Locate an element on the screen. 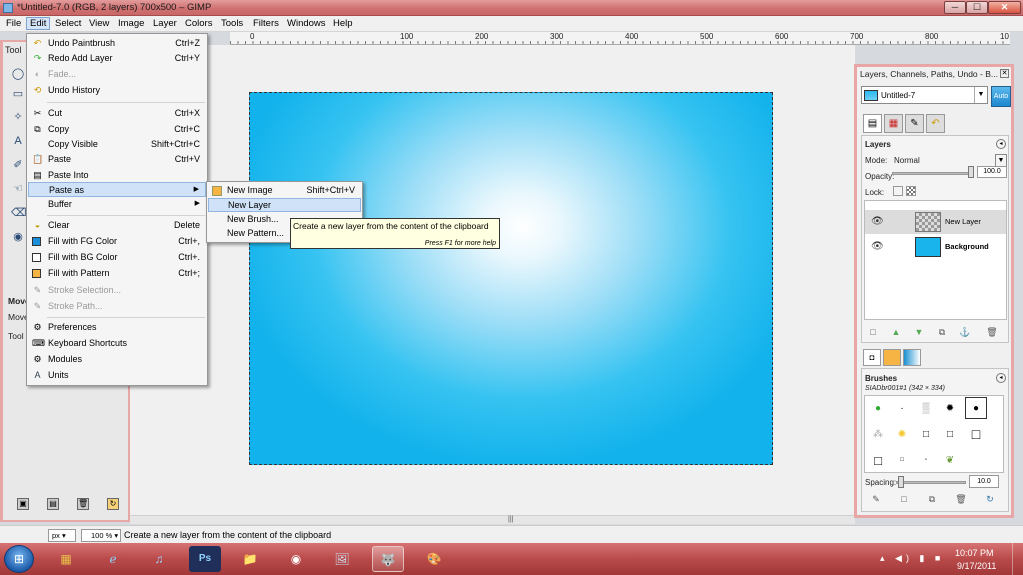  opacity-value: 100.0 is located at coordinates (992, 172).